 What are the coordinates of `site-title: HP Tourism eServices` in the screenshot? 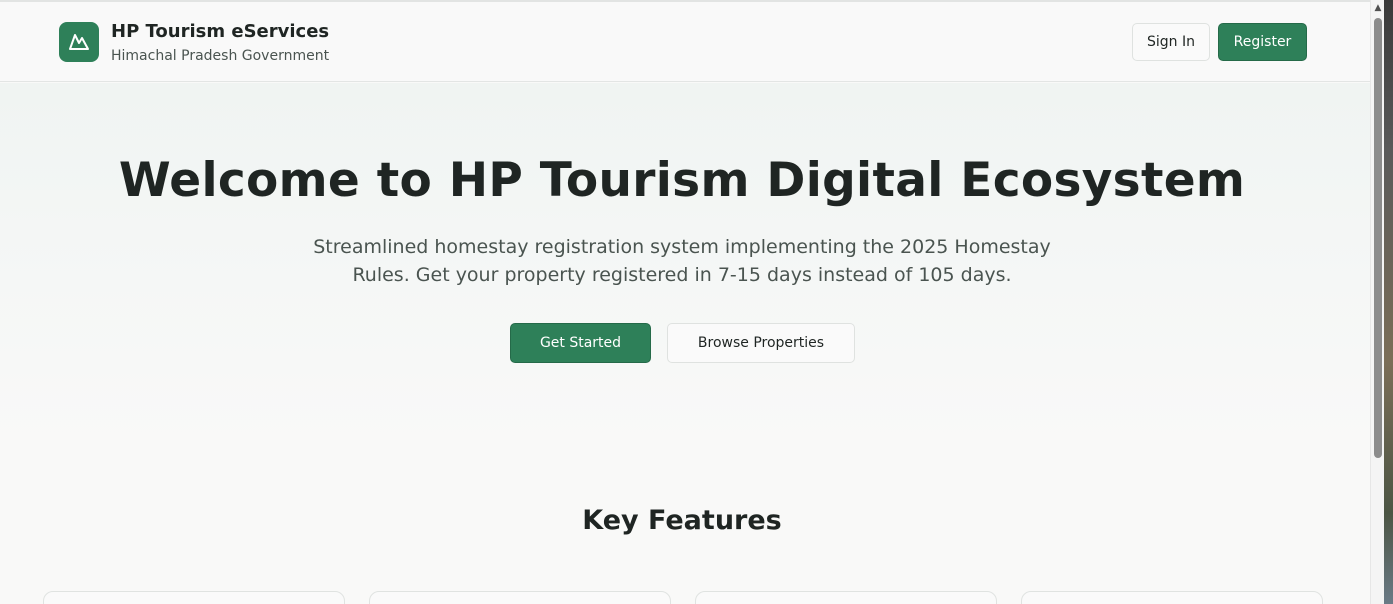 It's located at (220, 31).